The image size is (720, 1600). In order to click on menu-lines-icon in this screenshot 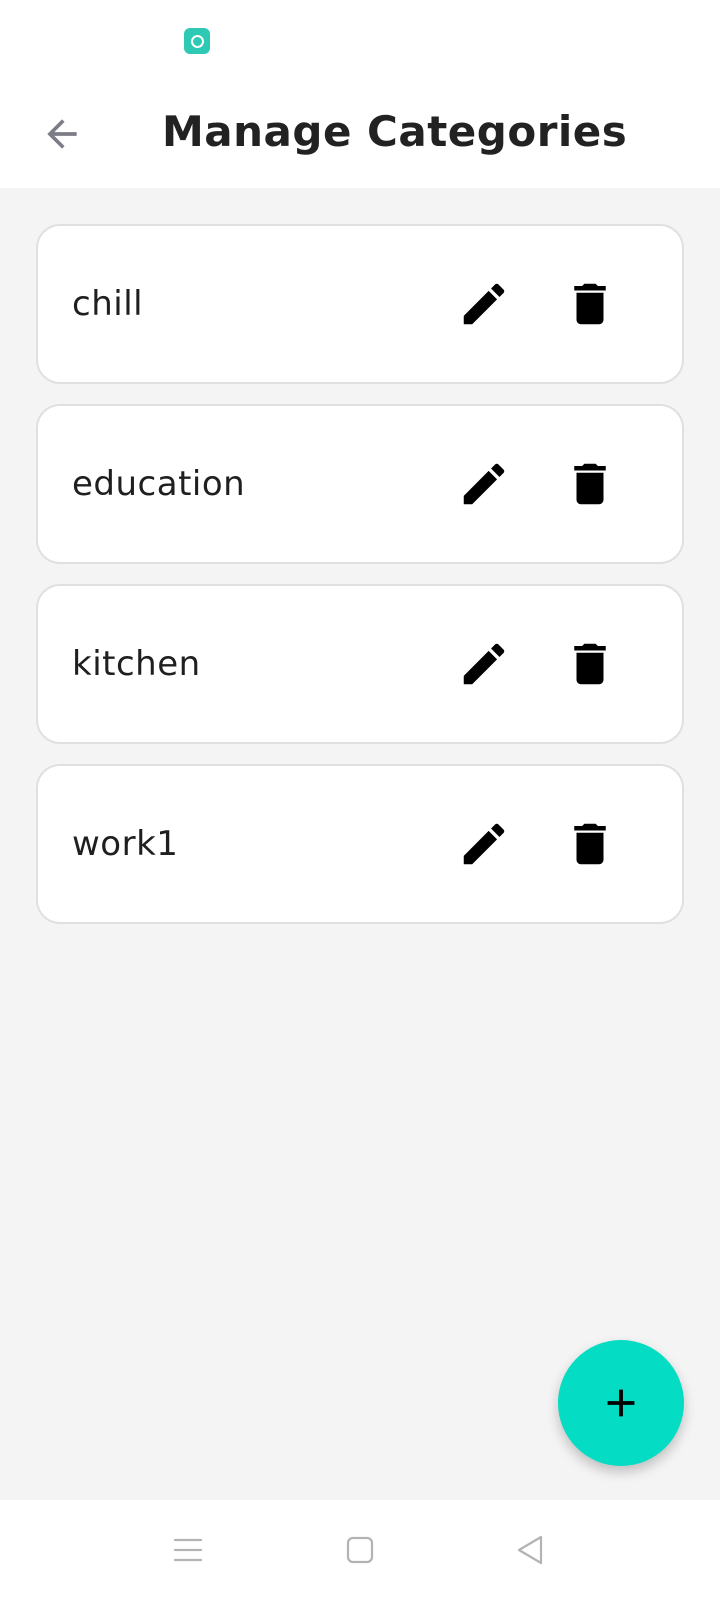, I will do `click(188, 1550)`.